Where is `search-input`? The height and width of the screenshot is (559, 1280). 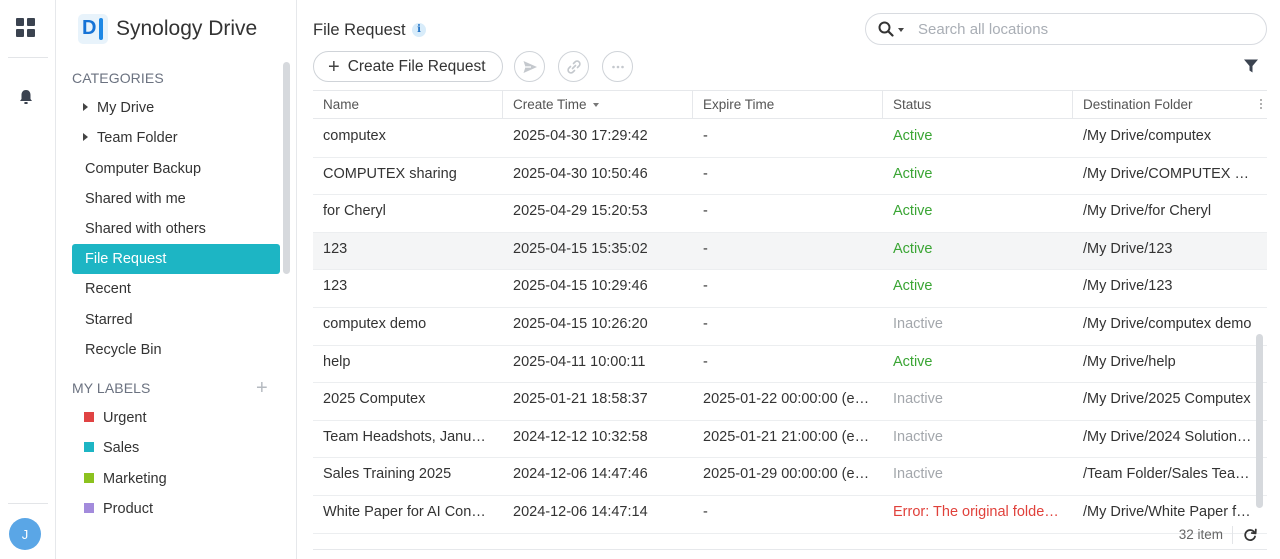
search-input is located at coordinates (1088, 29).